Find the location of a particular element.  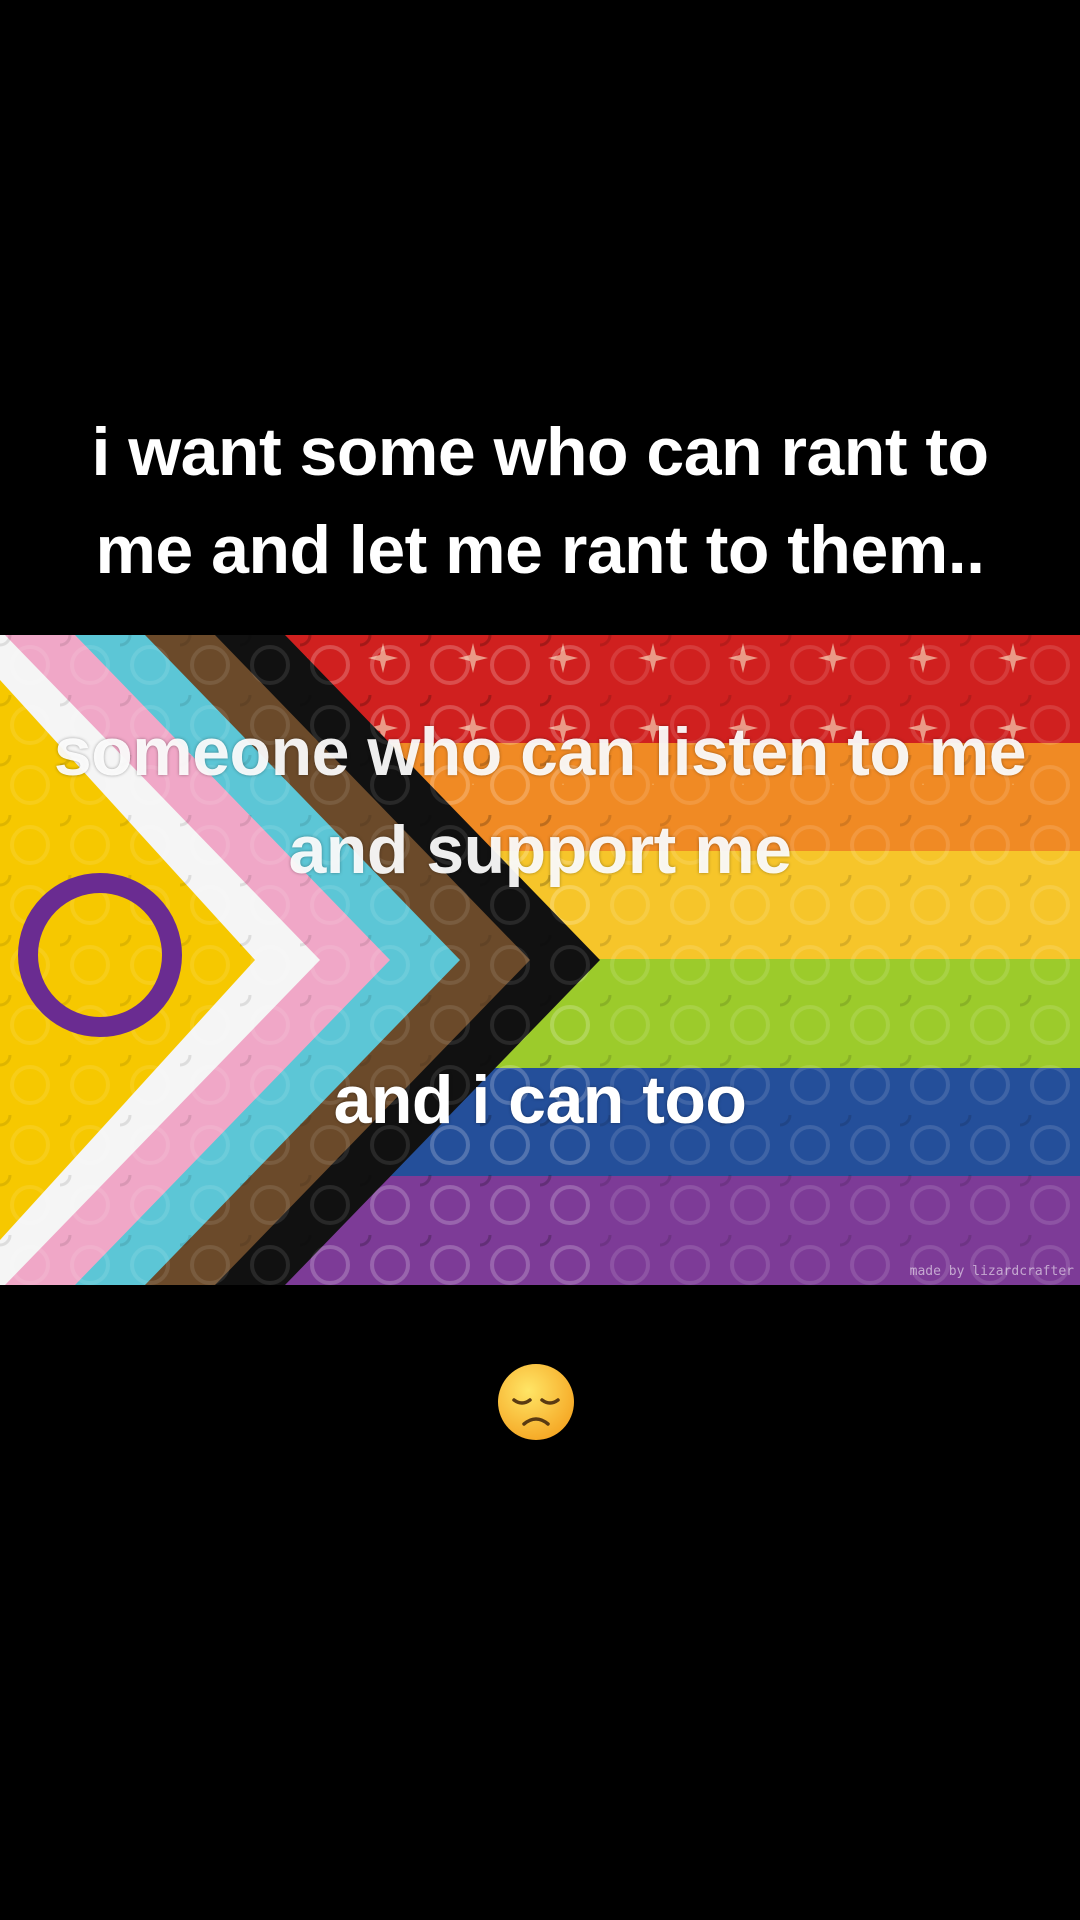

caption-lower-text: and i can too is located at coordinates (540, 1100).